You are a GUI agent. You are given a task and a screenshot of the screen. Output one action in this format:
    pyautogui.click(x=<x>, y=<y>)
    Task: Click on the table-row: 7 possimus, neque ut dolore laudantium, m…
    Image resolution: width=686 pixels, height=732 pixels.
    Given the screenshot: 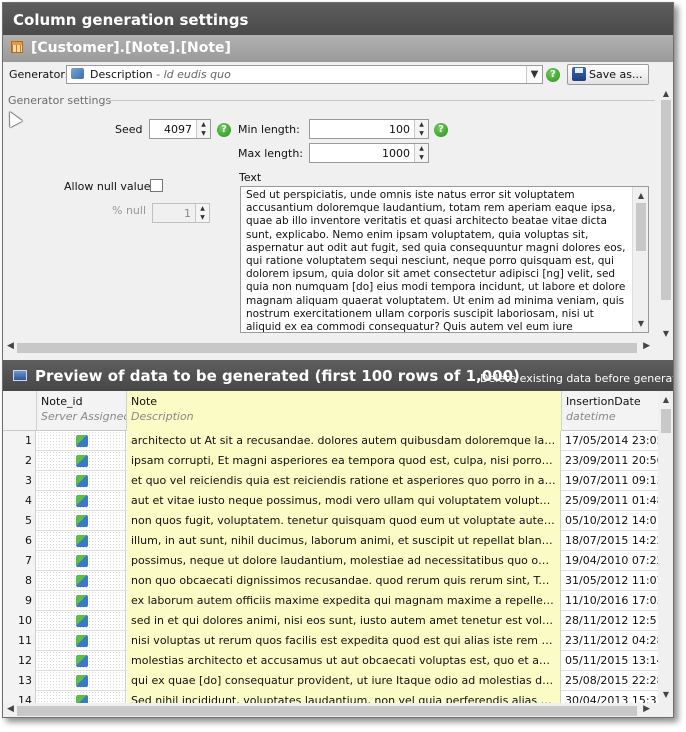 What is the action you would take?
    pyautogui.click(x=330, y=561)
    